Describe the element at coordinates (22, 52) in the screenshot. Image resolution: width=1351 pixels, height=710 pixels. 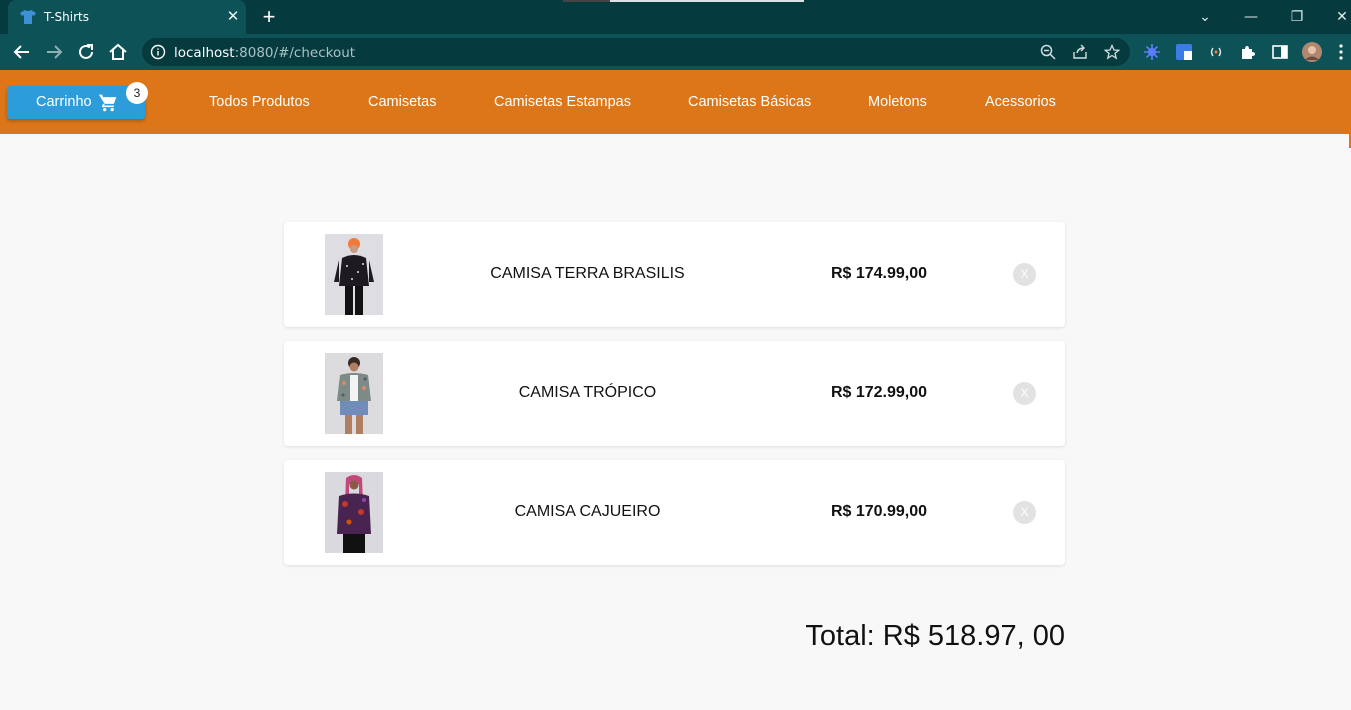
I see `back-arrow-icon` at that location.